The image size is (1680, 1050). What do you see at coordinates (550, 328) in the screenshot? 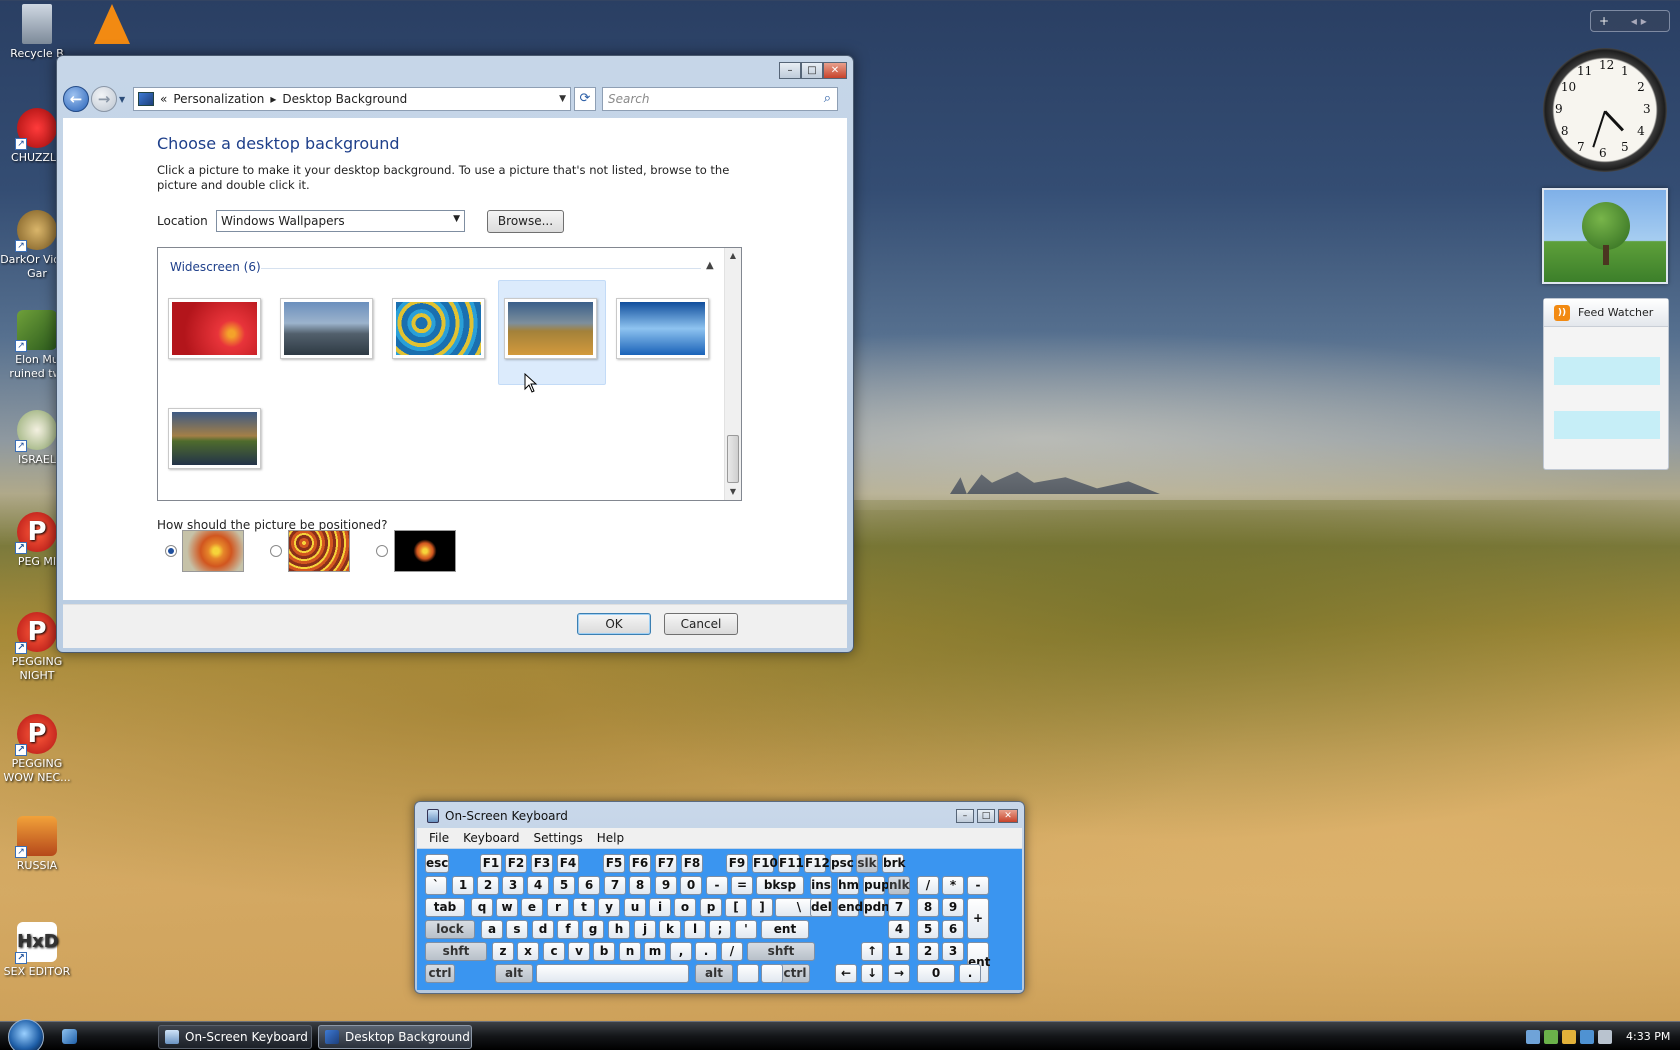
I see `thumbnail-dunes` at bounding box center [550, 328].